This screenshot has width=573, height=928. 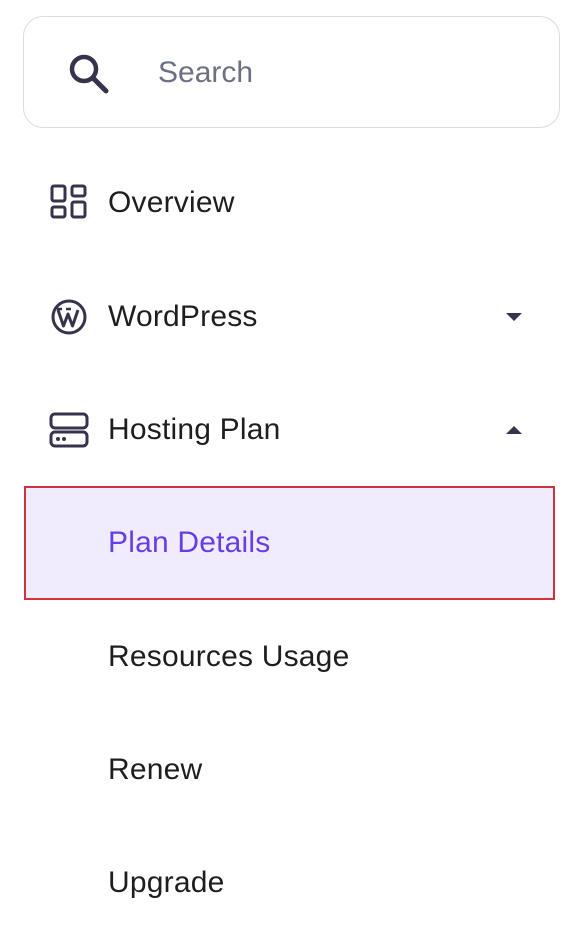 What do you see at coordinates (194, 429) in the screenshot?
I see `sidebar-item-label: Hosting Plan` at bounding box center [194, 429].